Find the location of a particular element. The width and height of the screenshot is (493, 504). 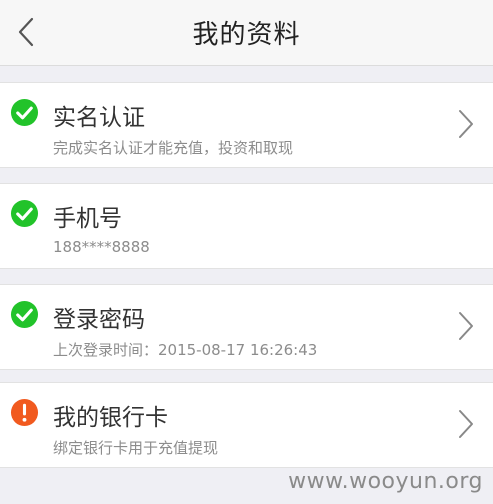

page-title: 我的资料 is located at coordinates (246, 35).